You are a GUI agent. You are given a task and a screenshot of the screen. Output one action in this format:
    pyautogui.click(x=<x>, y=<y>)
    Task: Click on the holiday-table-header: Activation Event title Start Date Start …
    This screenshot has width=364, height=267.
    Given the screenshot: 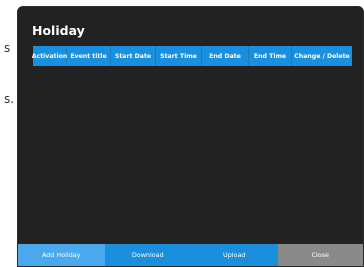 What is the action you would take?
    pyautogui.click(x=192, y=56)
    